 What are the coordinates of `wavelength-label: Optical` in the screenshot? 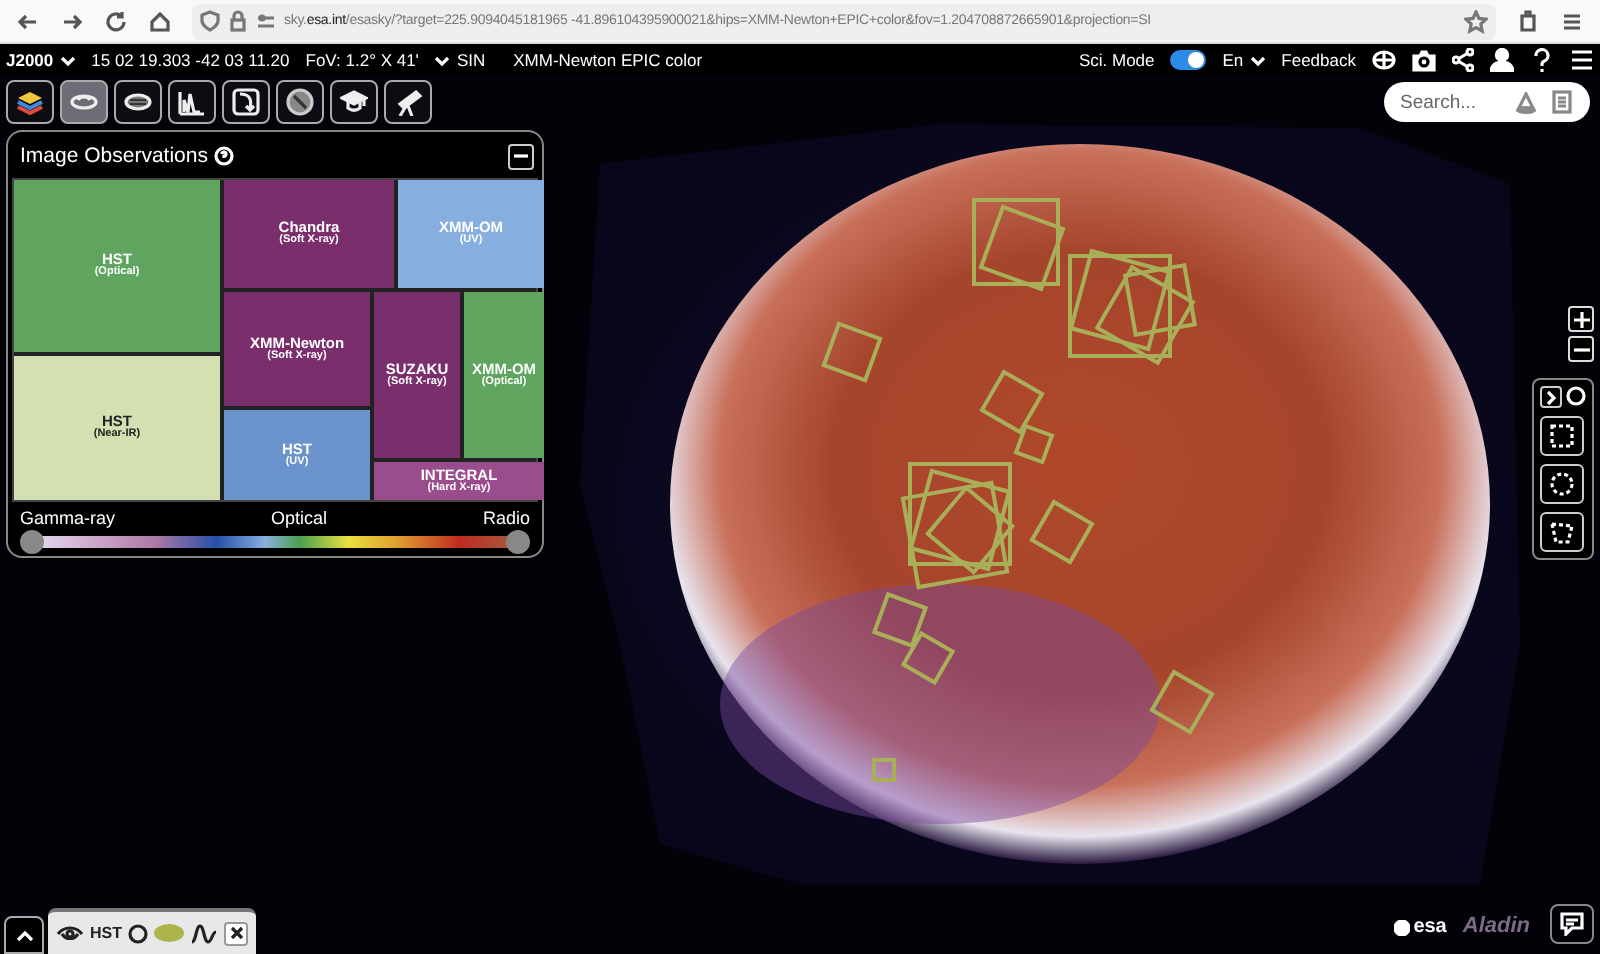 It's located at (298, 518).